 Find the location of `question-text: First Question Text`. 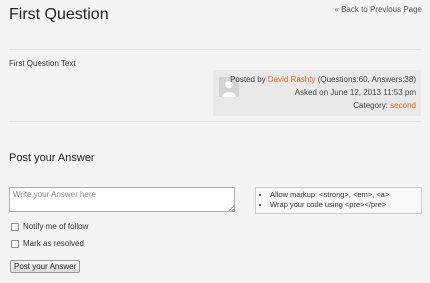

question-text: First Question Text is located at coordinates (42, 63).